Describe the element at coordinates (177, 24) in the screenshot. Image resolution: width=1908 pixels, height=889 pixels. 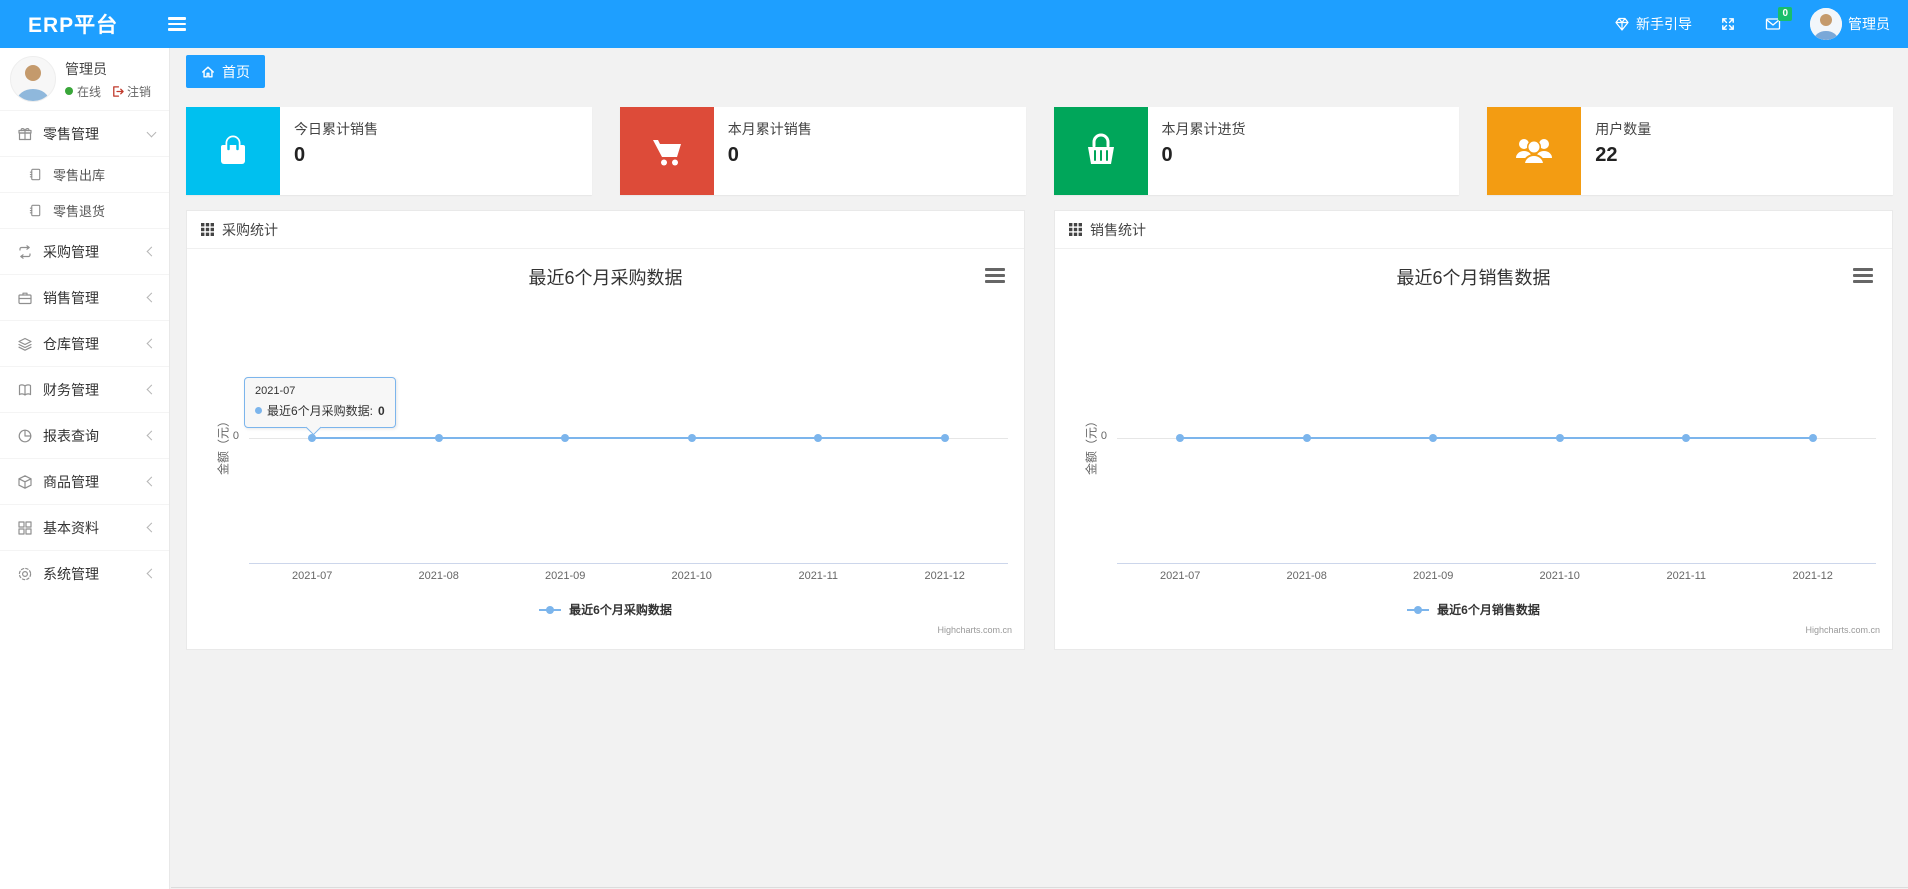
I see `sidebar-toggle-icon` at that location.